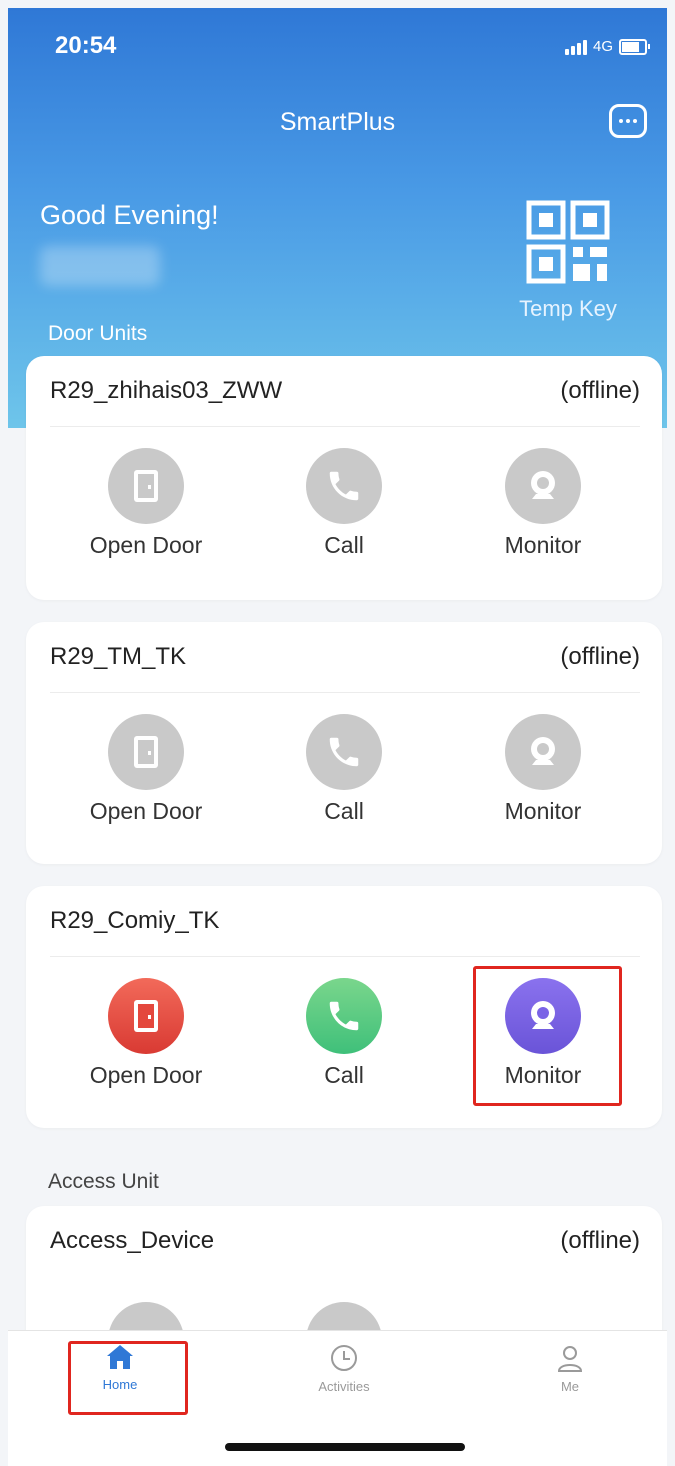  Describe the element at coordinates (344, 1358) in the screenshot. I see `clock-icon` at that location.